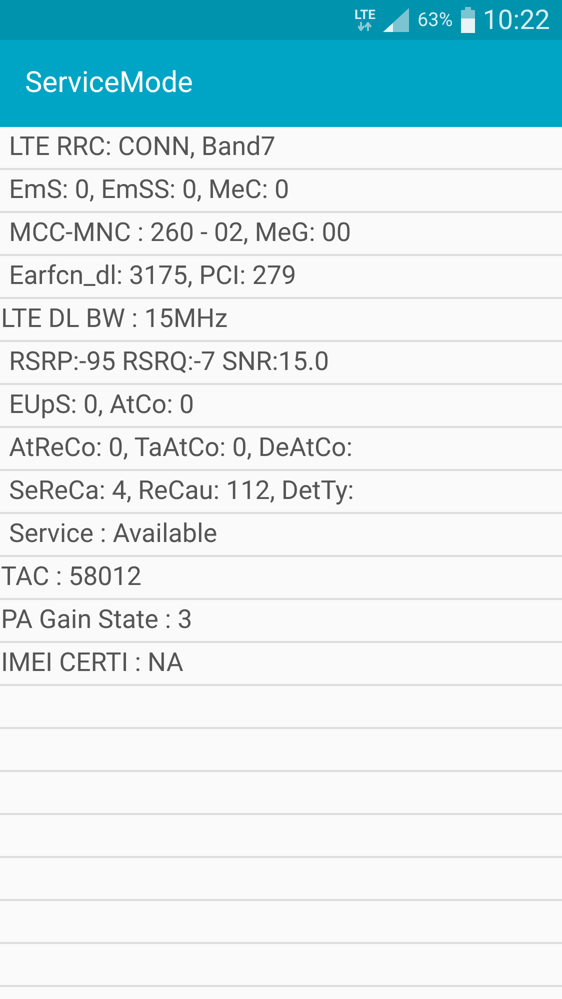 The width and height of the screenshot is (562, 999). Describe the element at coordinates (181, 491) in the screenshot. I see `info-line: SeReCa: 4, ReCau: 112, DetTy:` at that location.